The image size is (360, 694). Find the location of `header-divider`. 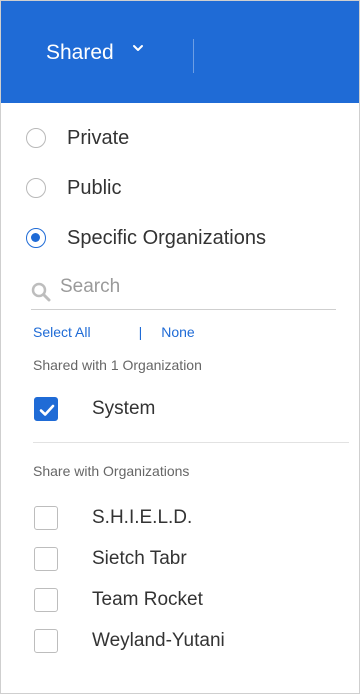

header-divider is located at coordinates (193, 56).